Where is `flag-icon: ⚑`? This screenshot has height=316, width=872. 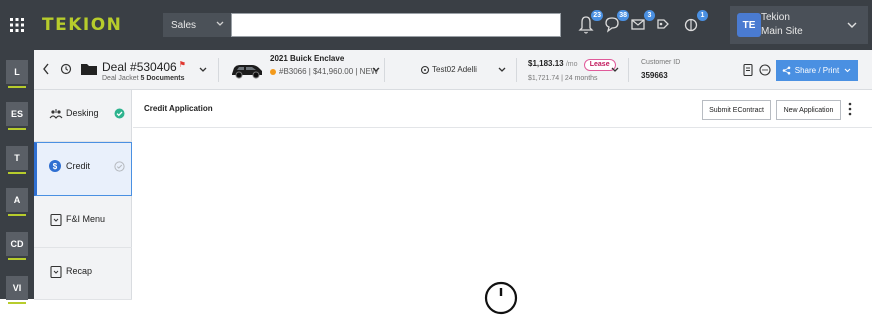
flag-icon: ⚑ is located at coordinates (182, 64).